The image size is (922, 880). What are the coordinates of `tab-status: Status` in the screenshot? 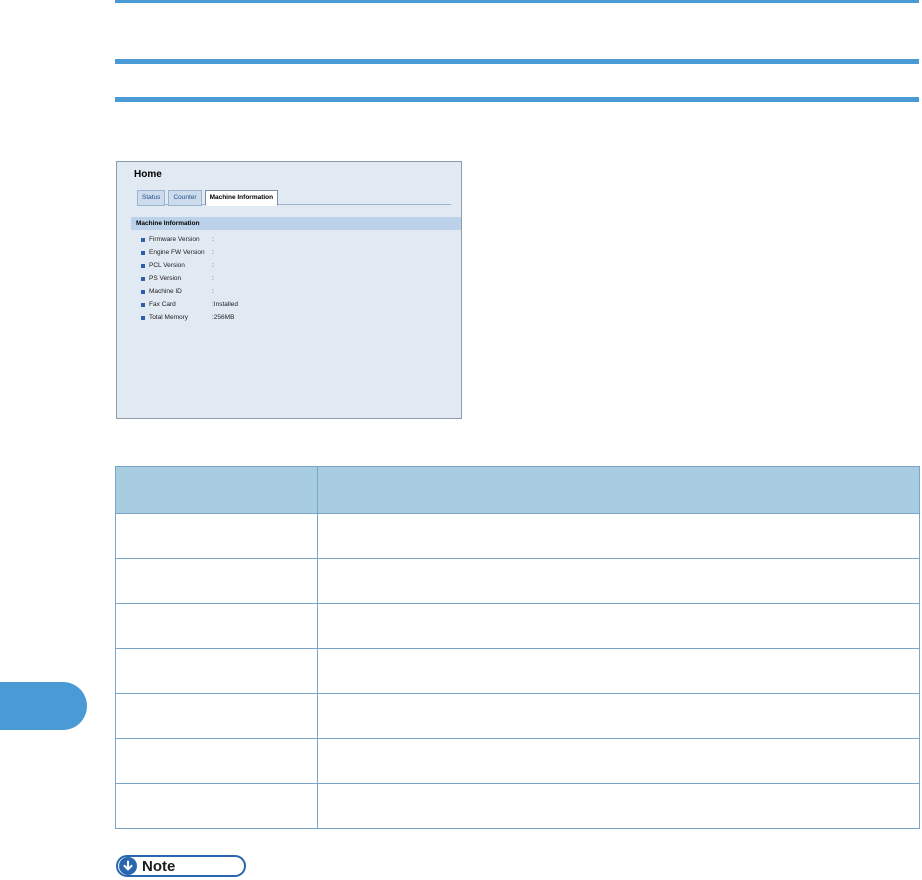 It's located at (151, 198).